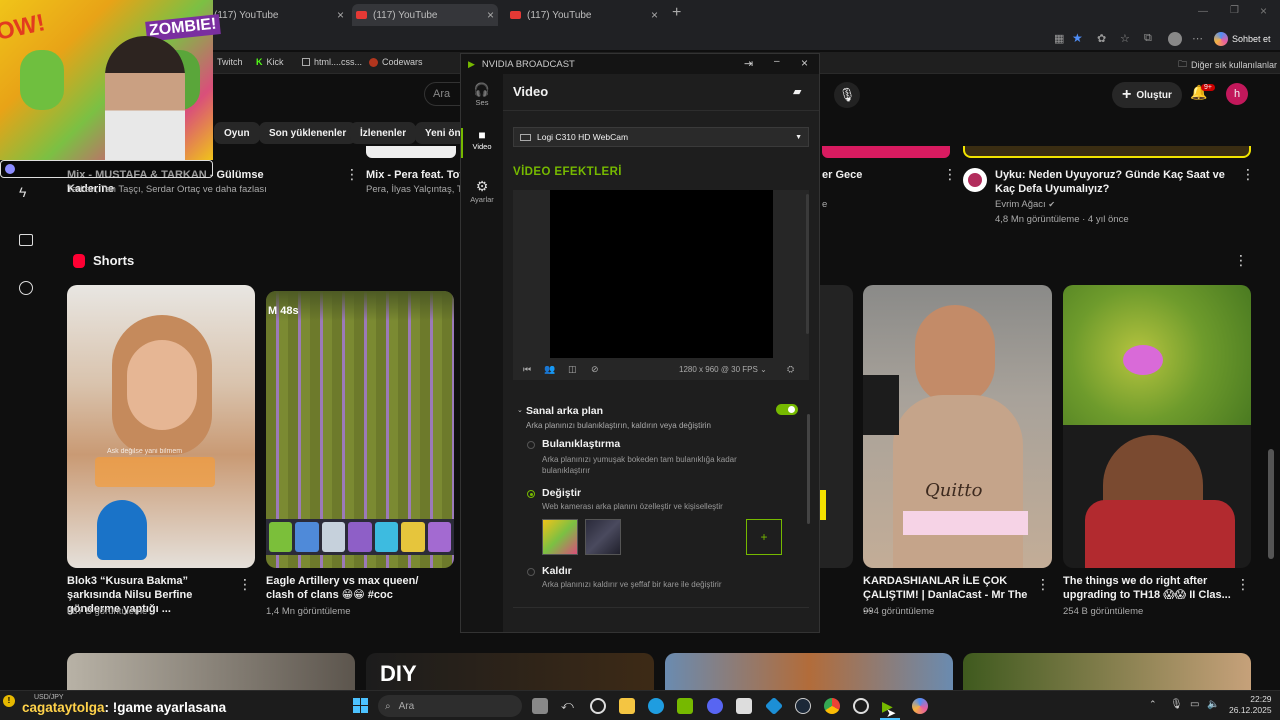  Describe the element at coordinates (787, 409) in the screenshot. I see `virtual-bg-toggle` at that location.